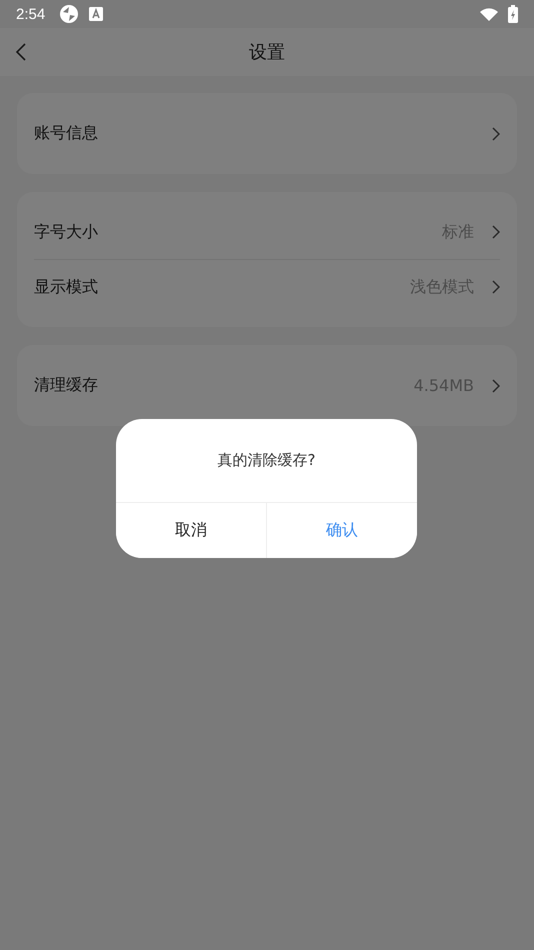 This screenshot has height=950, width=534. What do you see at coordinates (513, 14) in the screenshot?
I see `battery-icon` at bounding box center [513, 14].